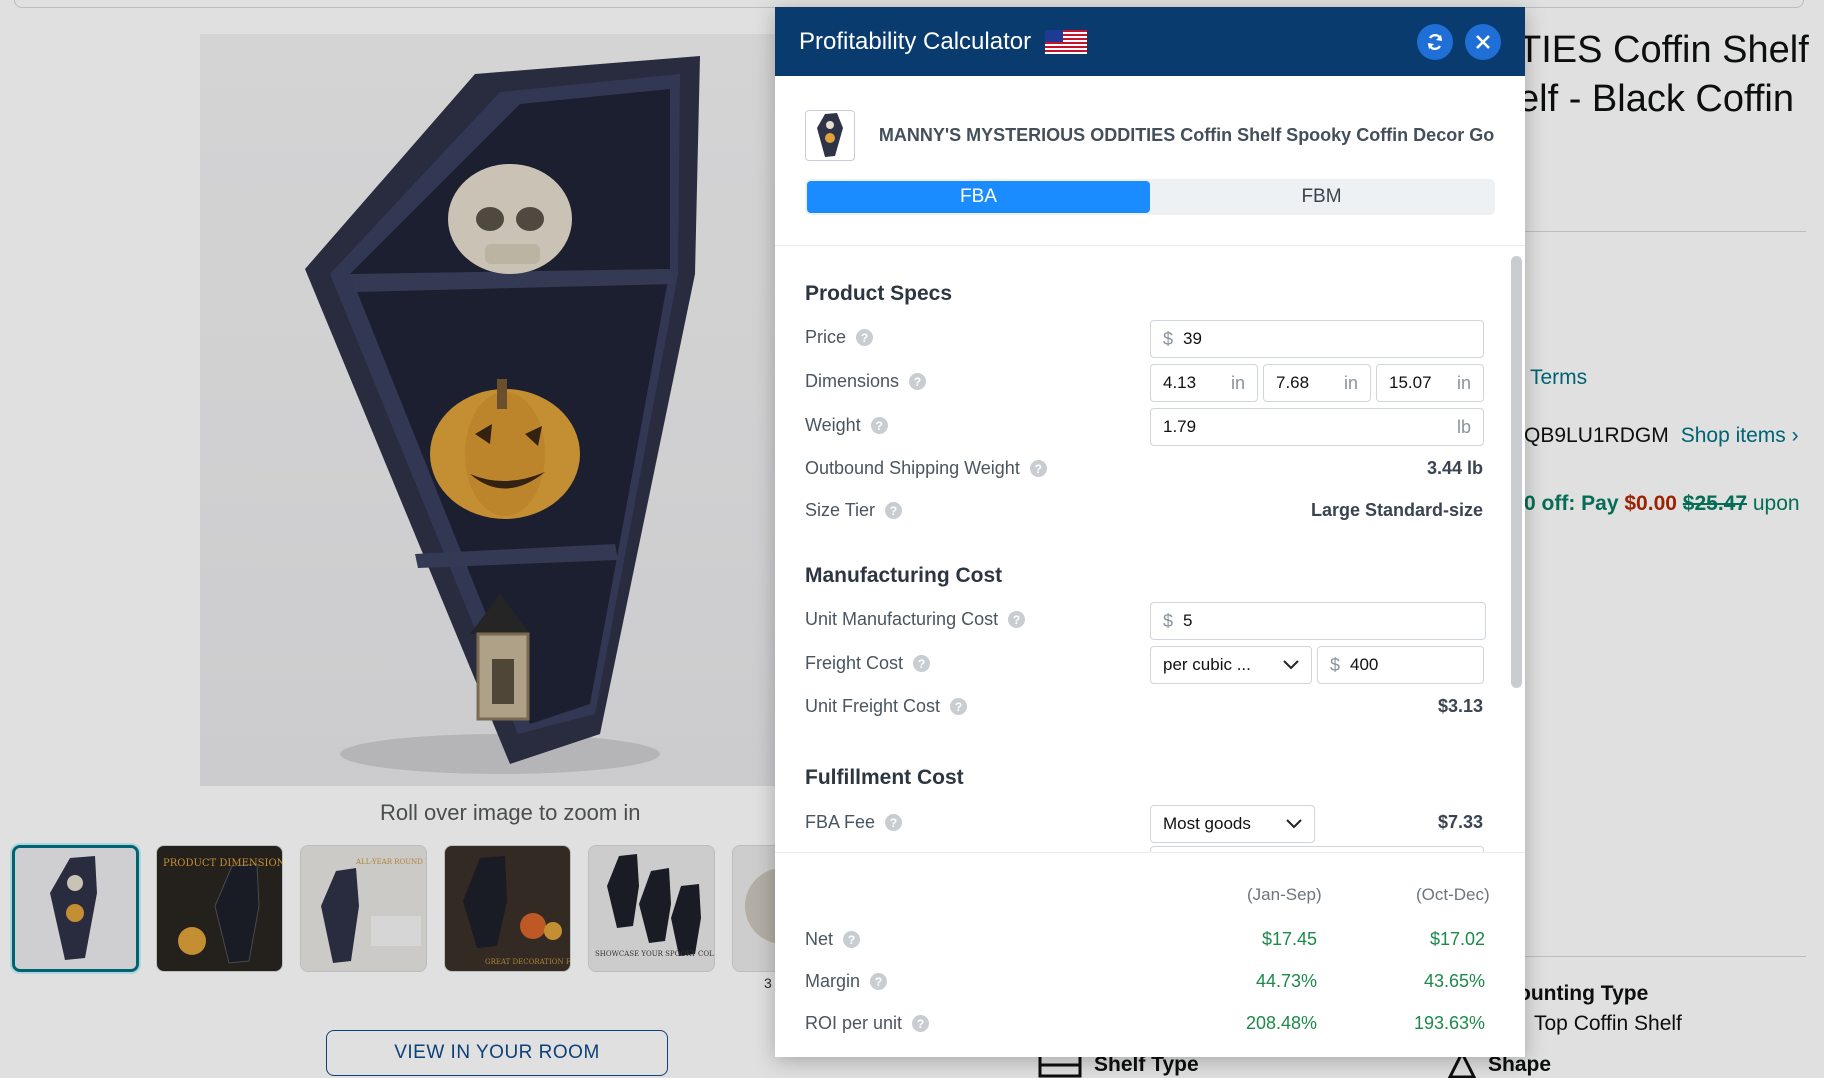  I want to click on price-label: Price?, so click(839, 337).